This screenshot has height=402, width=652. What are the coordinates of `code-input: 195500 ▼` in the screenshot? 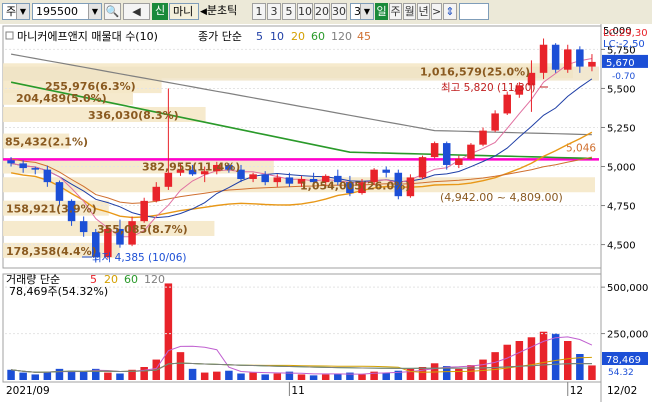 It's located at (67, 11).